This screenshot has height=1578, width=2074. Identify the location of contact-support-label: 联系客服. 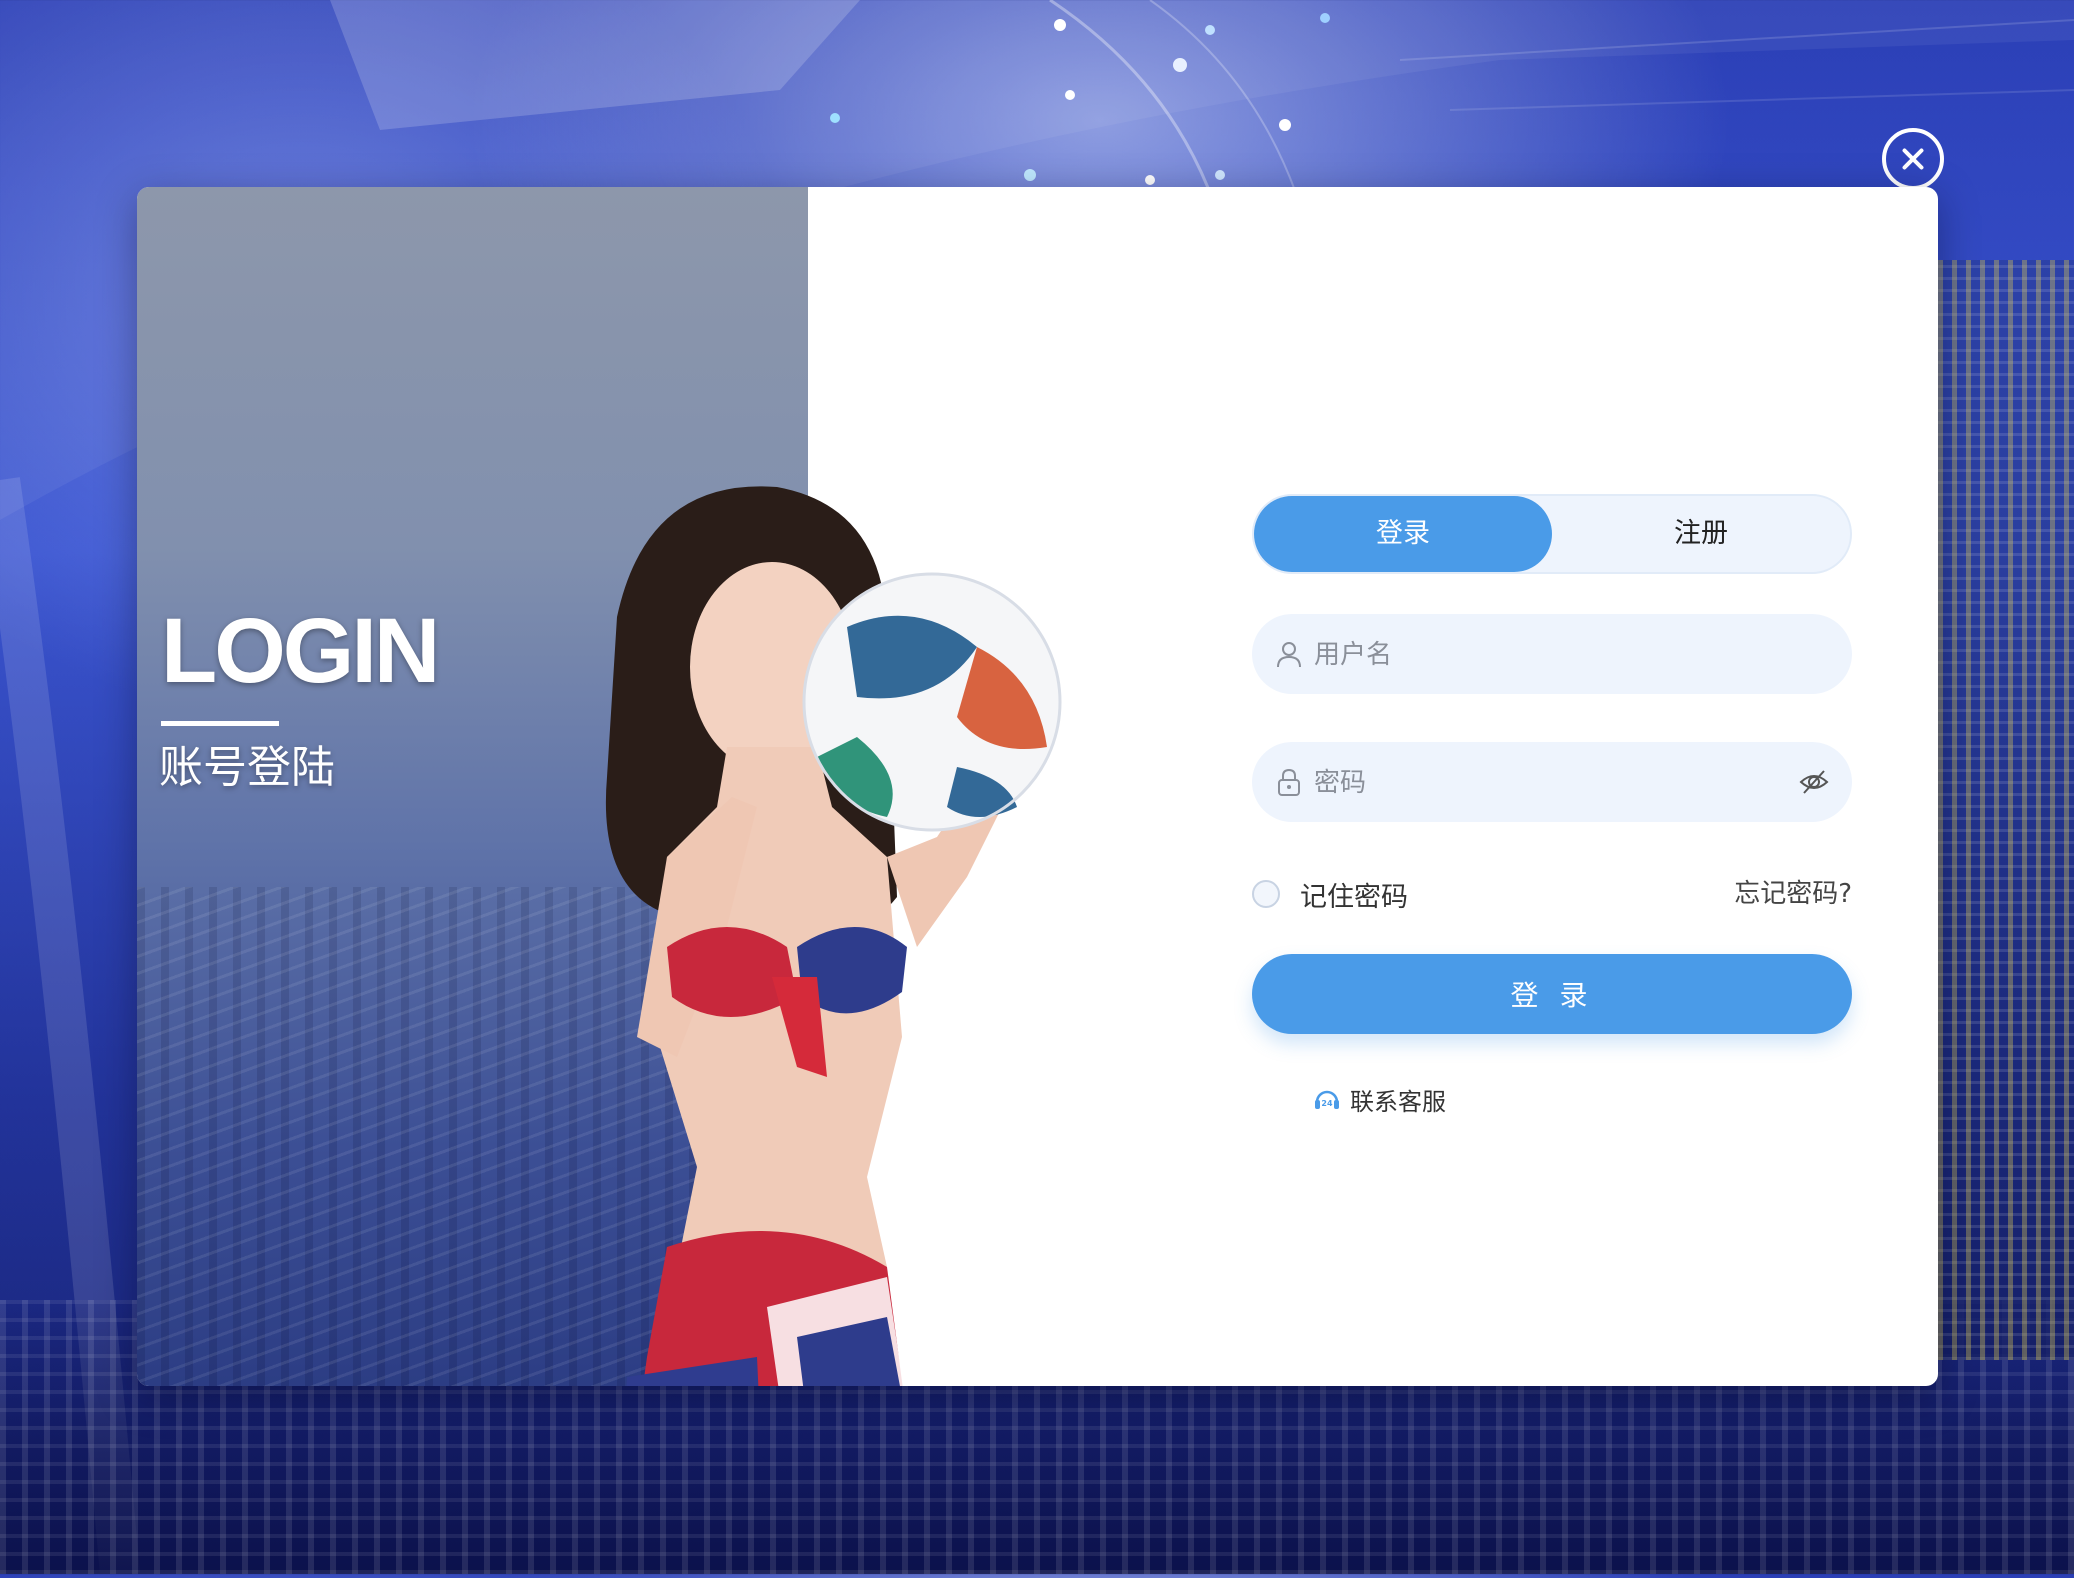
(1398, 1102).